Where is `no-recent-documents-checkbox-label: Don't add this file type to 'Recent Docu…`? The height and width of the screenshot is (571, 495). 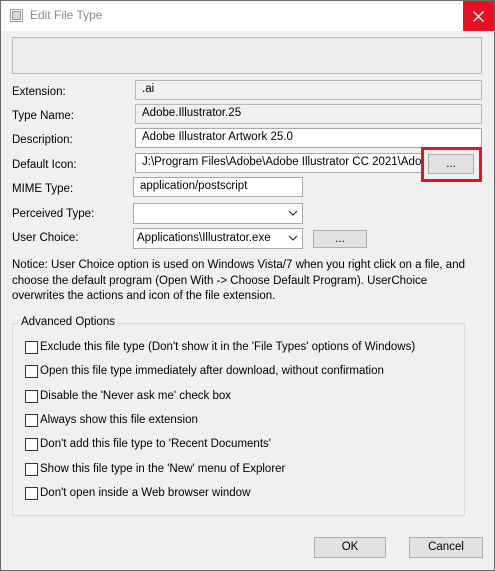 no-recent-documents-checkbox-label: Don't add this file type to 'Recent Docu… is located at coordinates (155, 444).